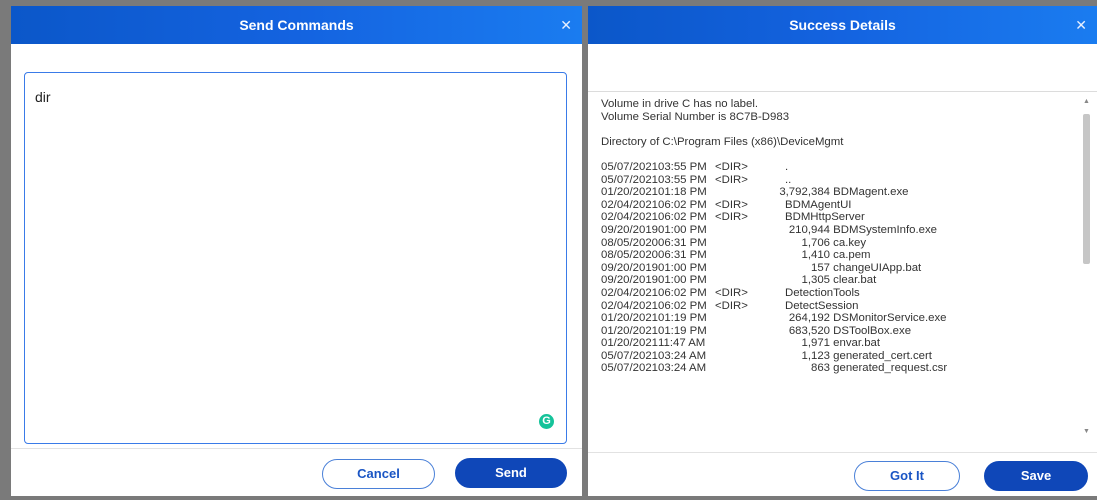 The image size is (1097, 500). What do you see at coordinates (378, 474) in the screenshot?
I see `cancel-button: Cancel` at bounding box center [378, 474].